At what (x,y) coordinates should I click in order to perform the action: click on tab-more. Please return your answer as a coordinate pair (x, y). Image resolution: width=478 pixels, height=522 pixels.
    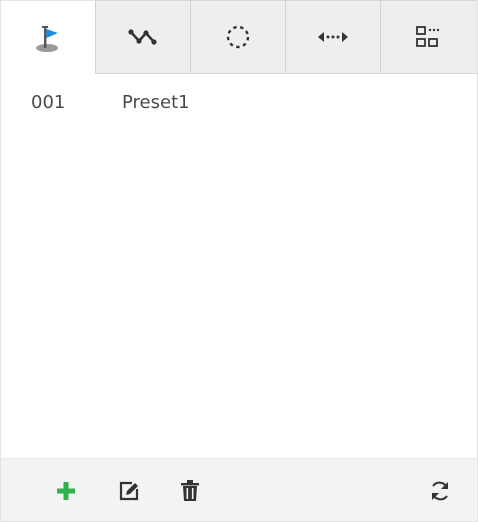
    Looking at the image, I should click on (429, 36).